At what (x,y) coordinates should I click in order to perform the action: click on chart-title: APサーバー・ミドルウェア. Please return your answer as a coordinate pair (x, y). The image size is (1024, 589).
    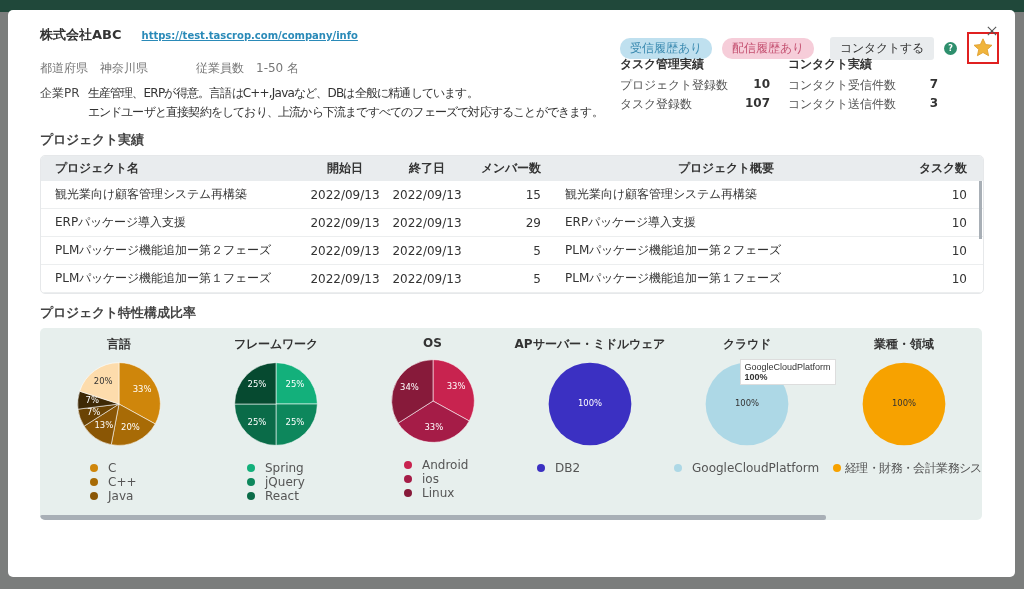
    Looking at the image, I should click on (589, 344).